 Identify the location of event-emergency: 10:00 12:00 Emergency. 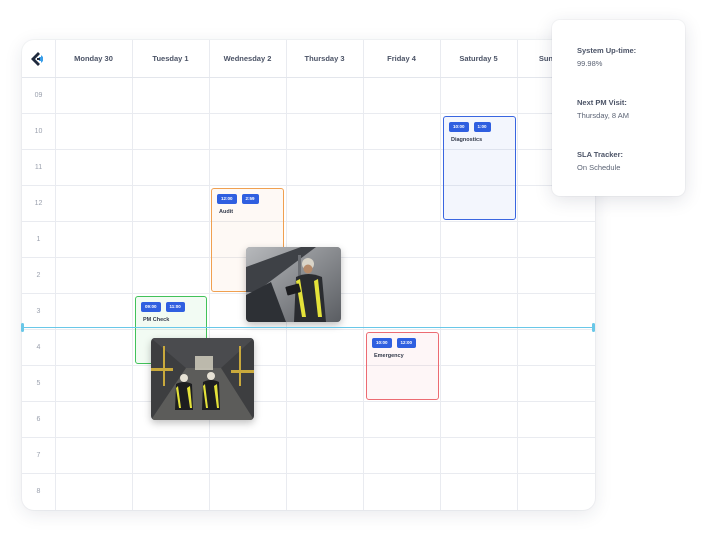
(402, 366).